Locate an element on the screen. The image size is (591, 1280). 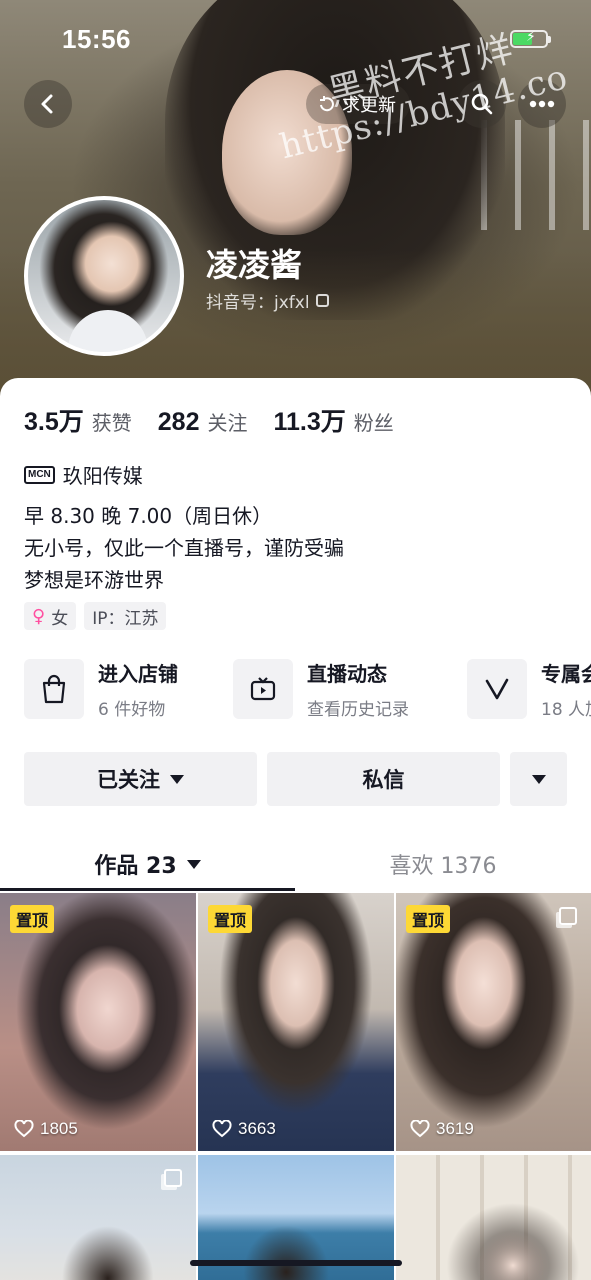
tv-icon is located at coordinates (263, 689).